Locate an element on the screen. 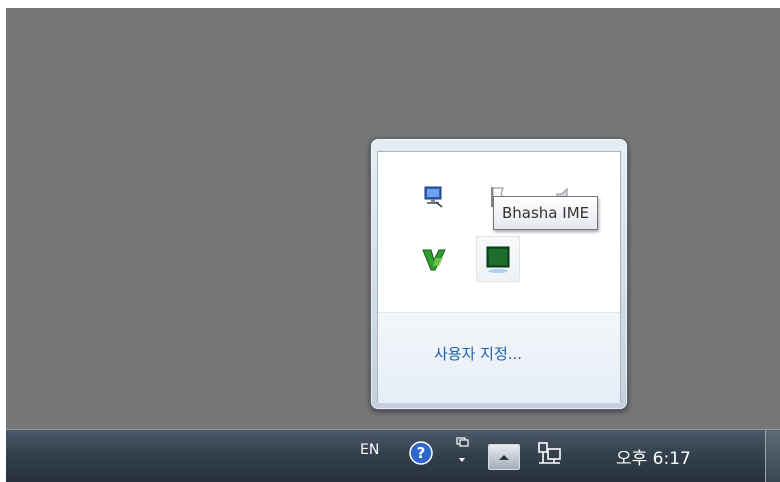 Image resolution: width=780 pixels, height=482 pixels. taskbar: EN ? 오후 6:17 is located at coordinates (393, 455).